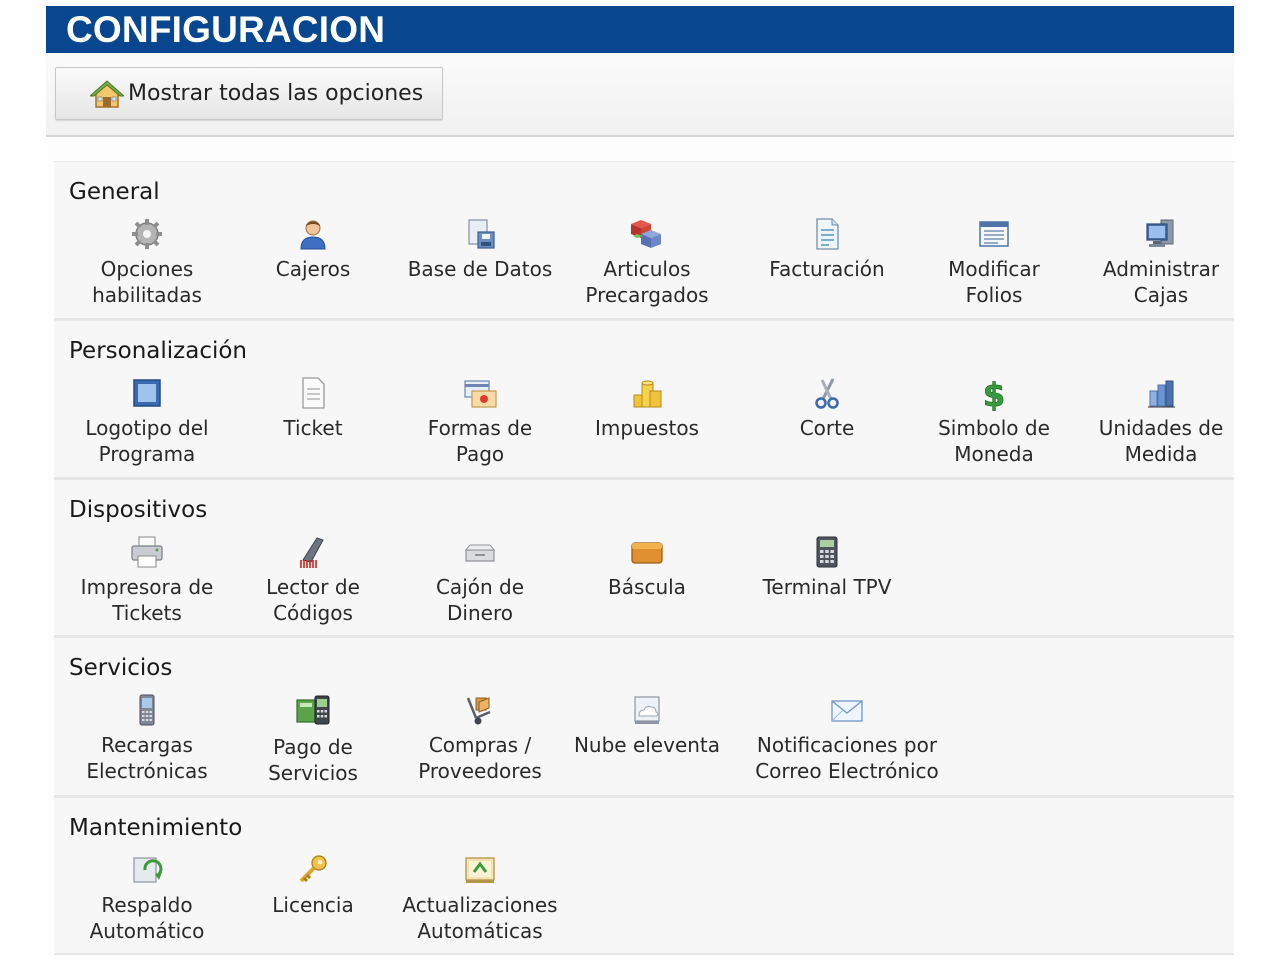 This screenshot has height=960, width=1280. What do you see at coordinates (827, 269) in the screenshot?
I see `option-label: Facturación` at bounding box center [827, 269].